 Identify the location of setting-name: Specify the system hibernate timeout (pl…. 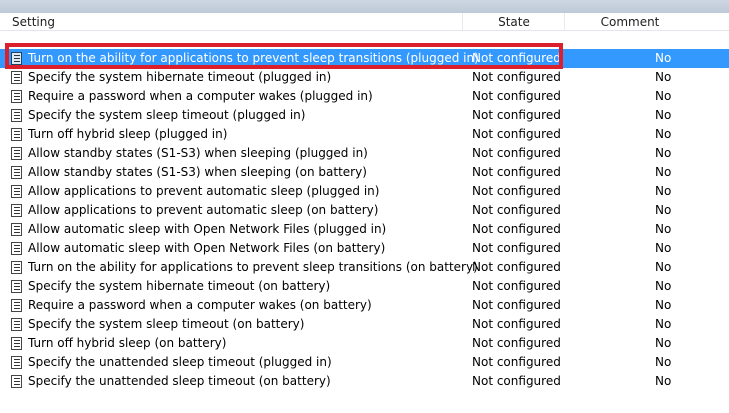
(180, 77).